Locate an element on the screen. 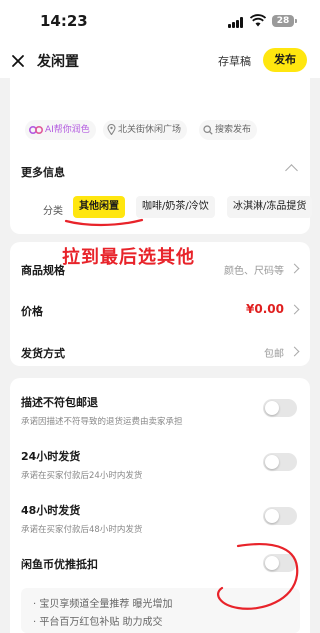 This screenshot has width=320, height=633. circle-mark is located at coordinates (258, 576).